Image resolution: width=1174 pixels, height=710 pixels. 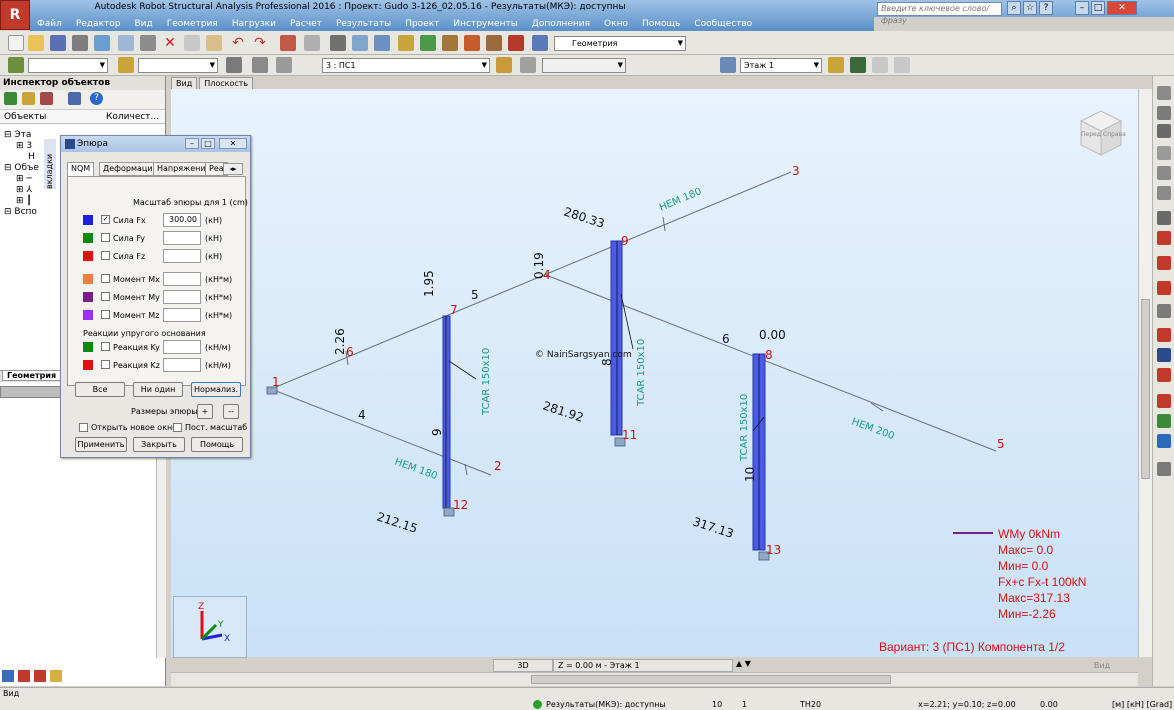 I want to click on tab-nqm: NQM, so click(x=81, y=169).